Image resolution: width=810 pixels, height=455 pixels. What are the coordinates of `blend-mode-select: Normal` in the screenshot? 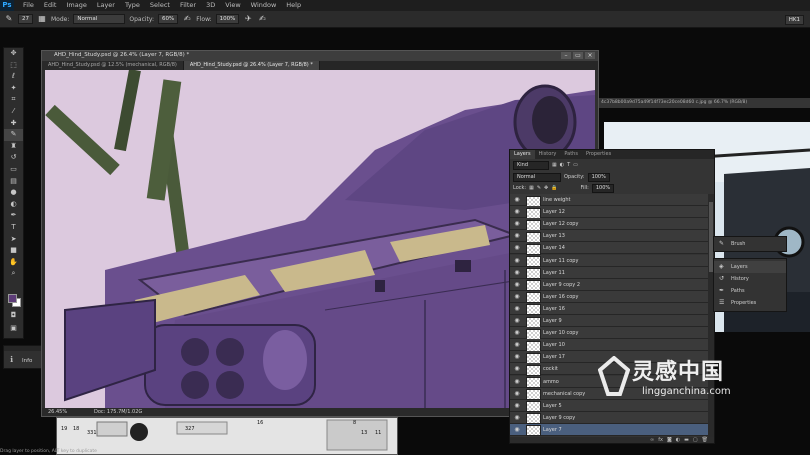 It's located at (537, 177).